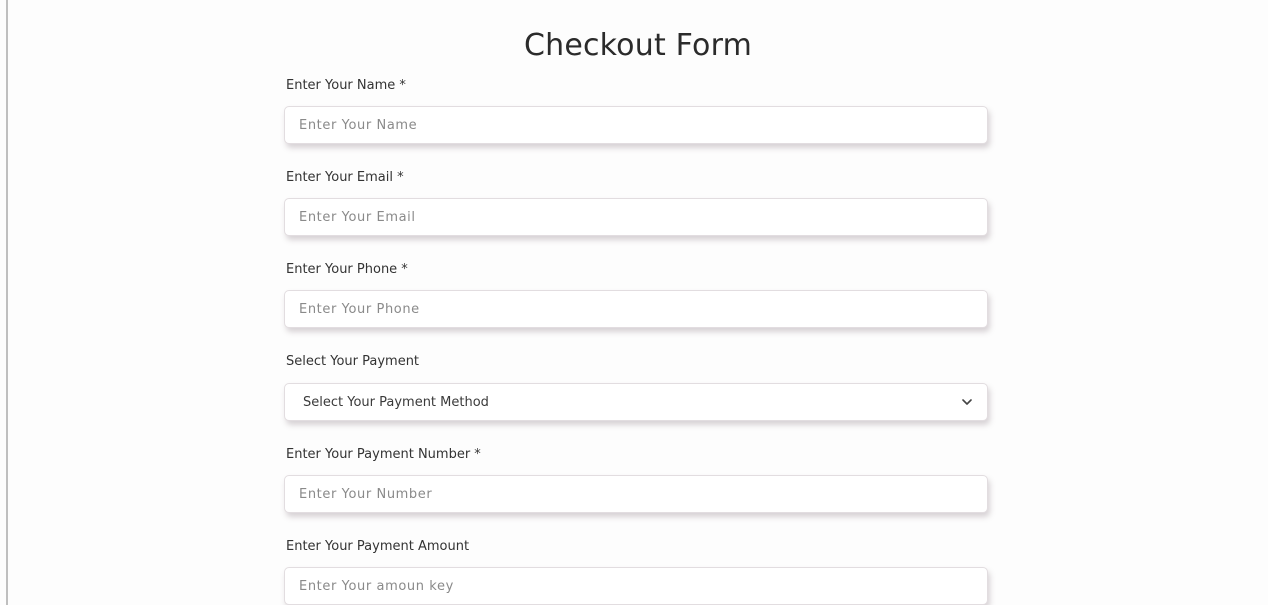 This screenshot has width=1268, height=605. What do you see at coordinates (636, 494) in the screenshot?
I see `payment-number-input` at bounding box center [636, 494].